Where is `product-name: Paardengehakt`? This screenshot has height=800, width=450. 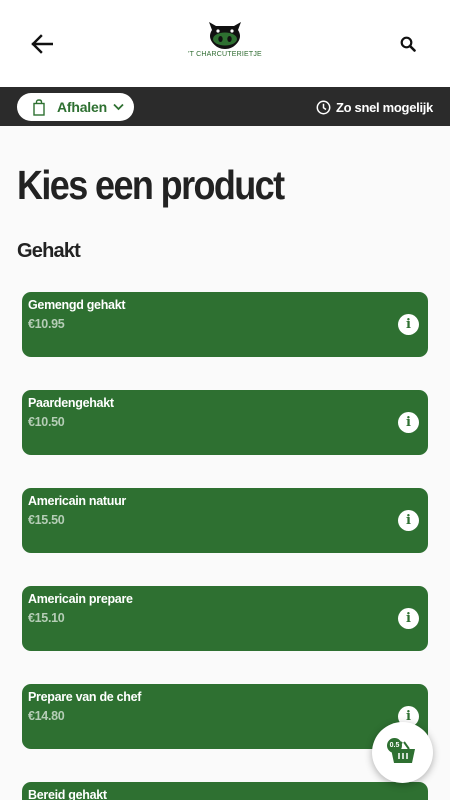 product-name: Paardengehakt is located at coordinates (71, 403).